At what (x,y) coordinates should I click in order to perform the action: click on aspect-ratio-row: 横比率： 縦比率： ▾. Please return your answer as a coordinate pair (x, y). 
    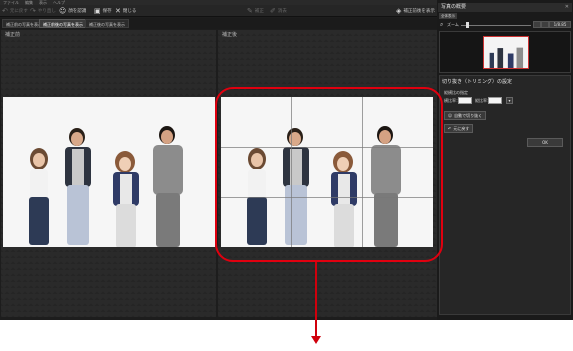
    Looking at the image, I should click on (506, 101).